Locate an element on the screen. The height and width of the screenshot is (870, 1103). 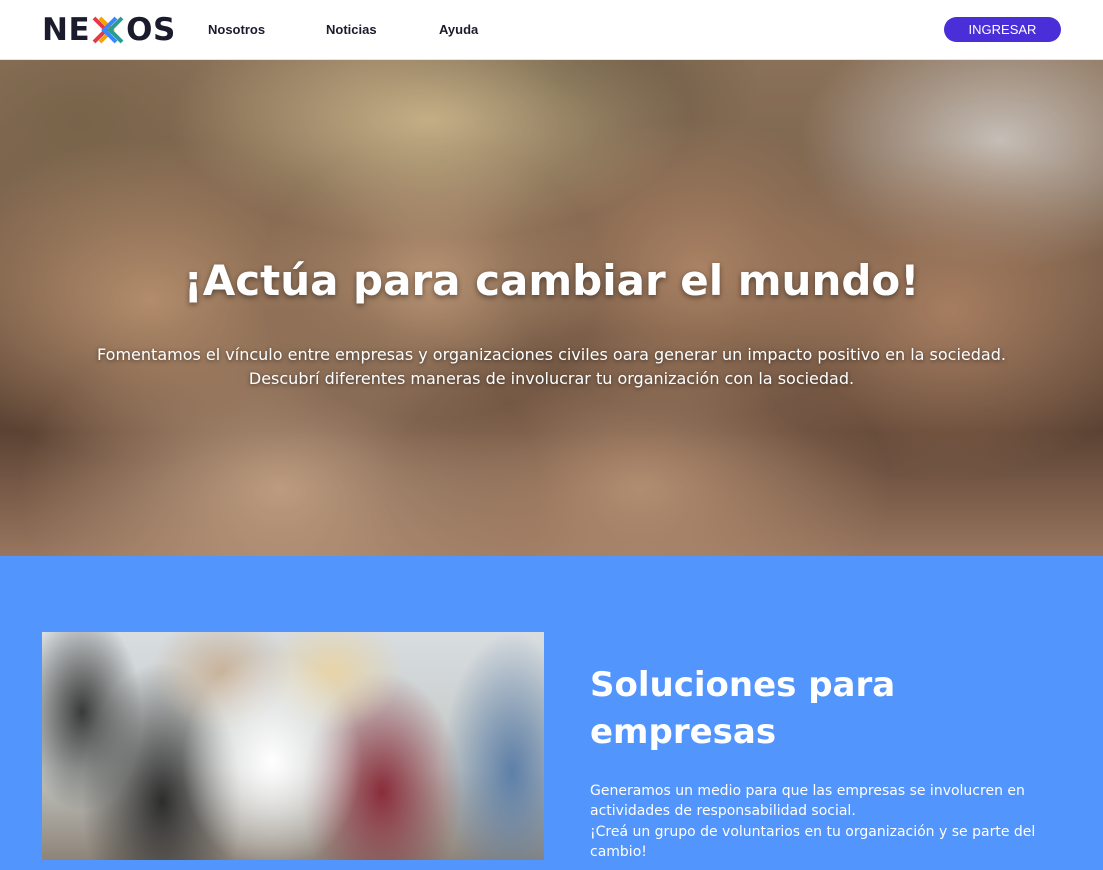
nav-link-nosotros: Nosotros is located at coordinates (236, 29).